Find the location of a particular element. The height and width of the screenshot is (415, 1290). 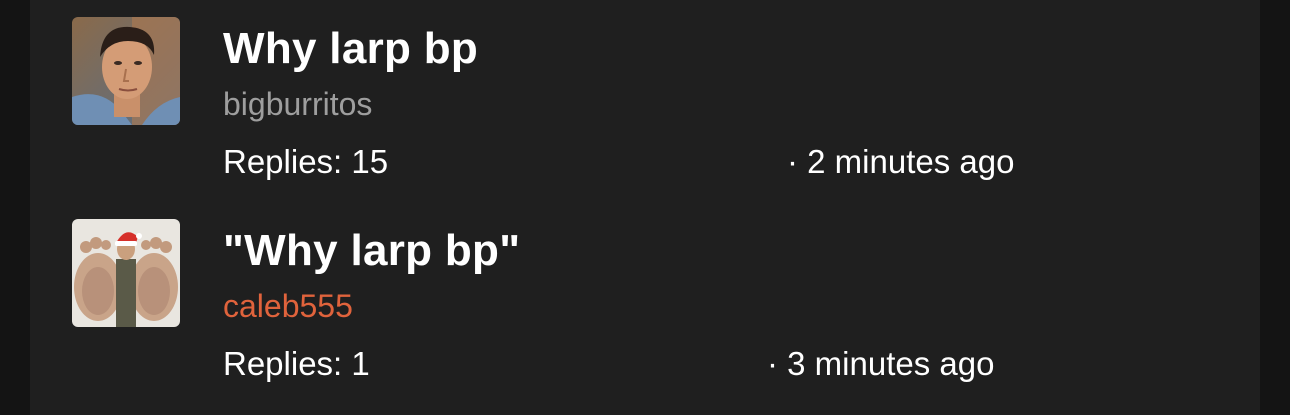

thread-title: Why larp bp is located at coordinates (350, 49).